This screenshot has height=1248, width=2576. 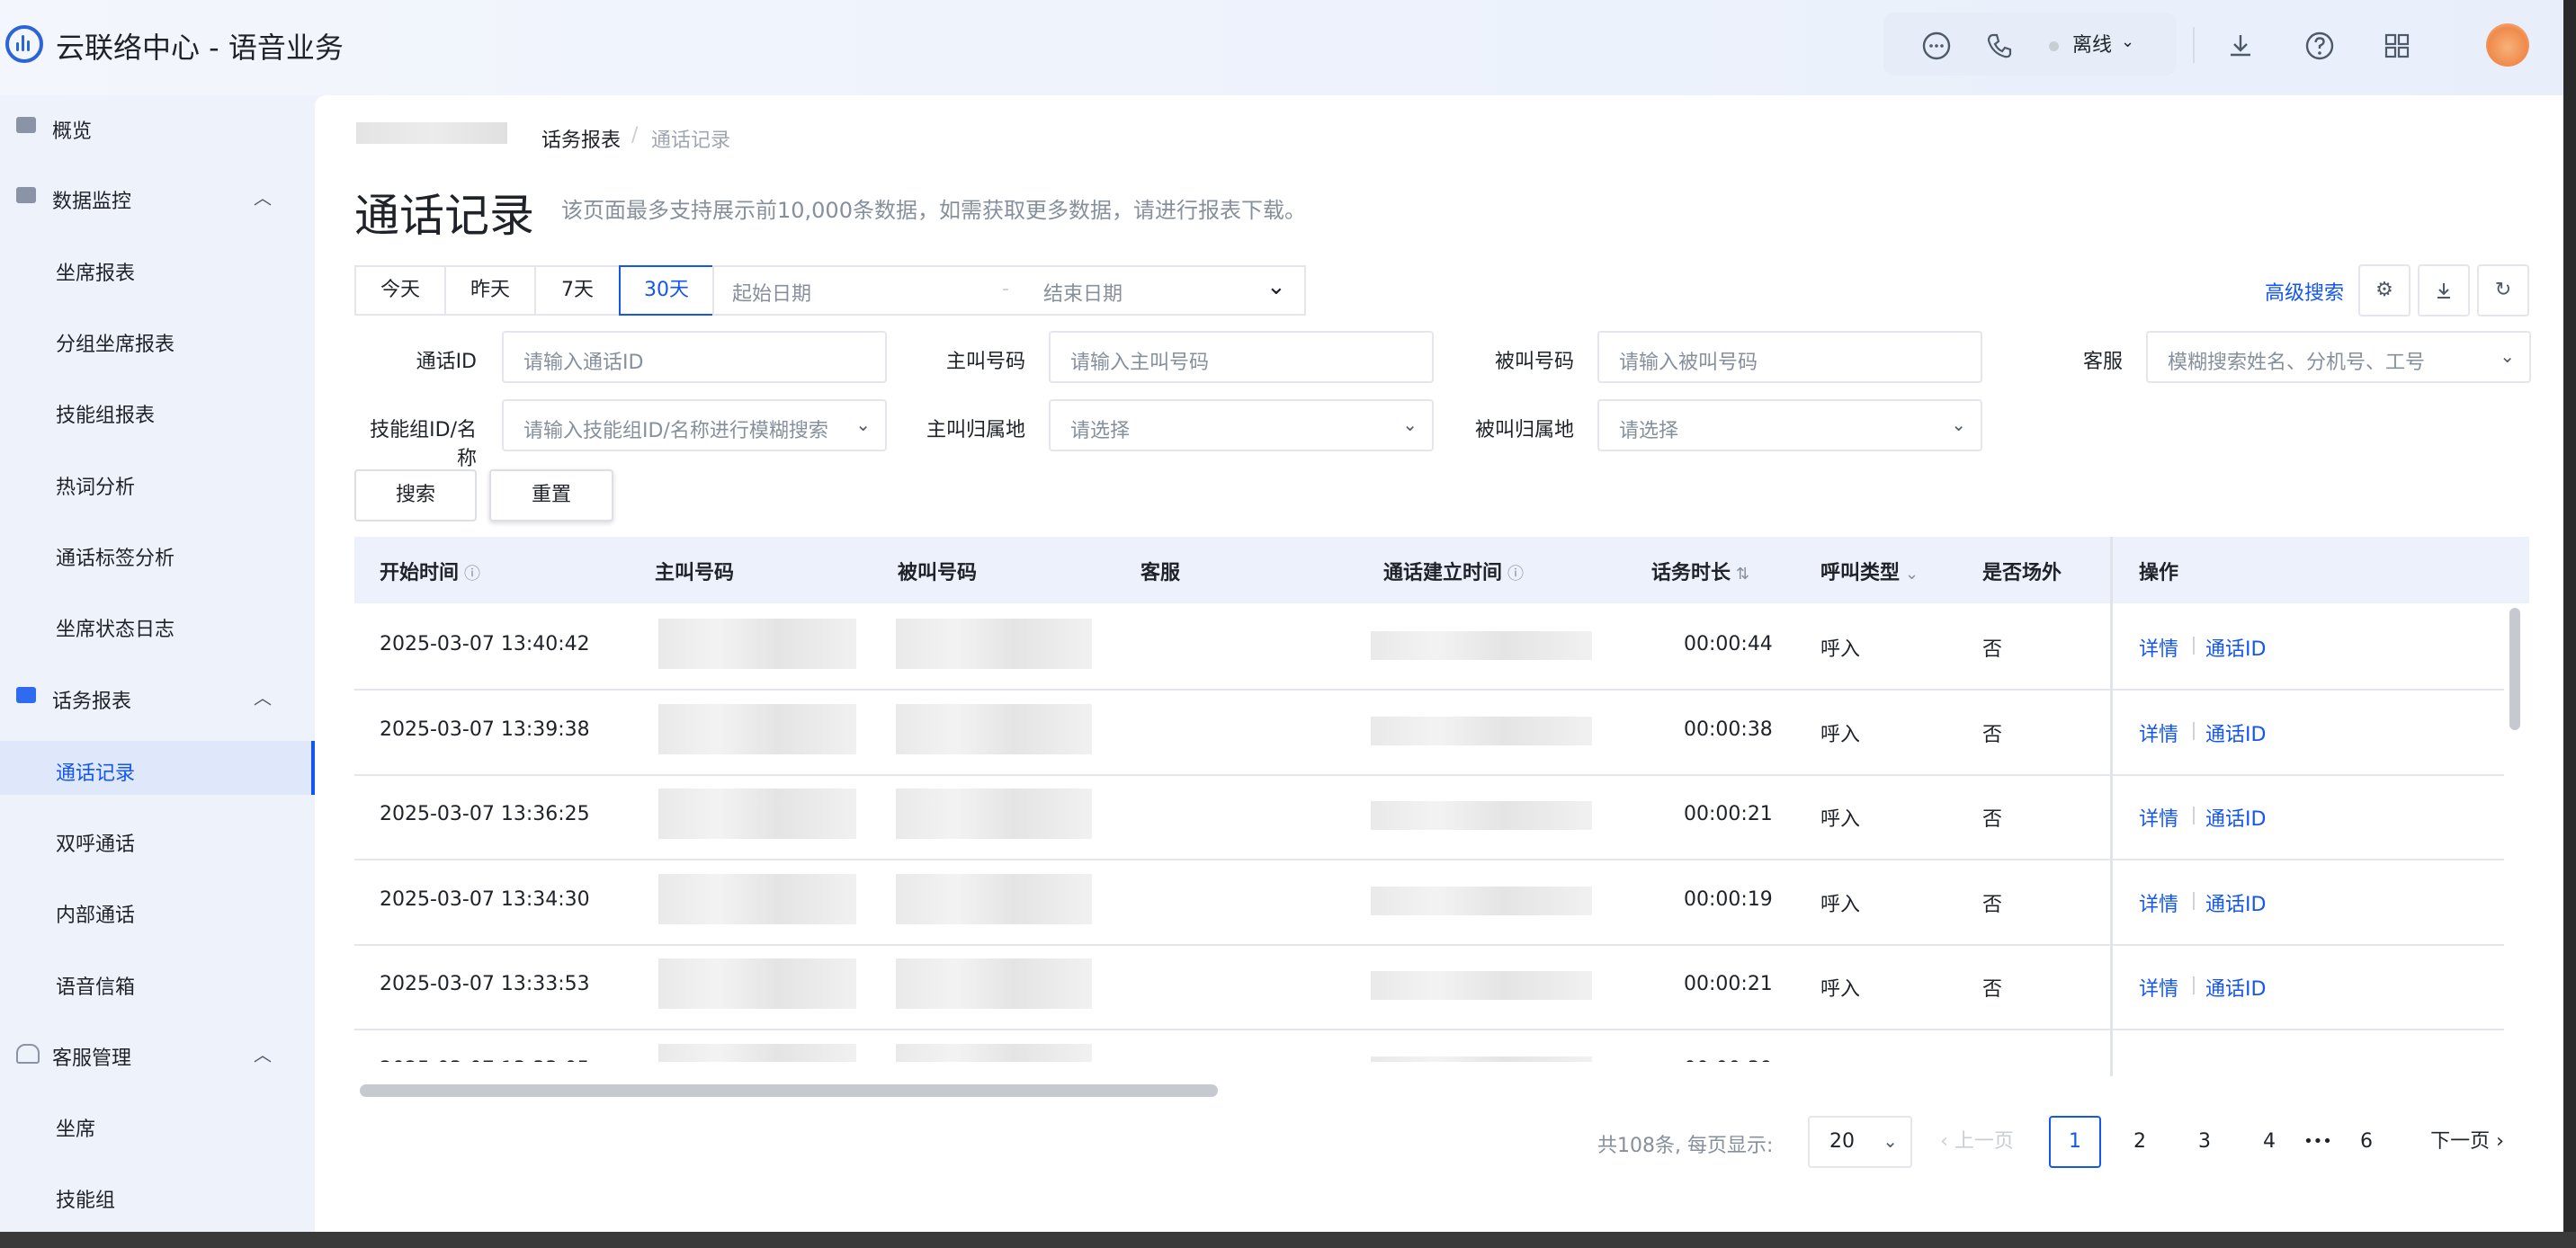 What do you see at coordinates (115, 630) in the screenshot?
I see `sidebar-item-label: 坐席状态日志` at bounding box center [115, 630].